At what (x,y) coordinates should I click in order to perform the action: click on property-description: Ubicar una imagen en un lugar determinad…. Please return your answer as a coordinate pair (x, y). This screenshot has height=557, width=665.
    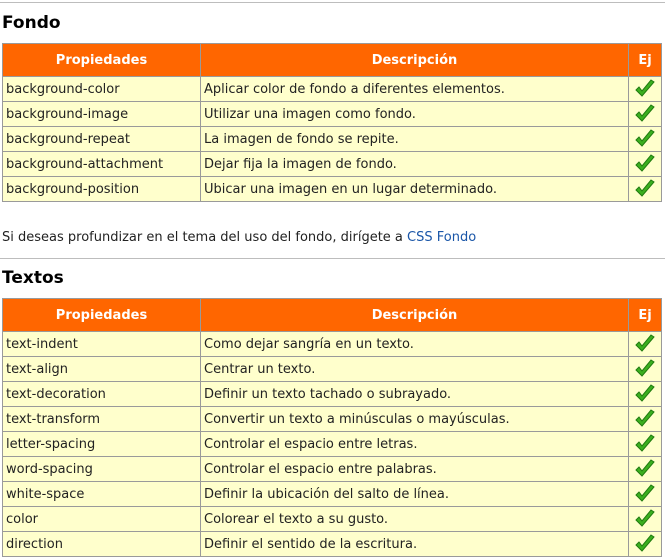
    Looking at the image, I should click on (414, 189).